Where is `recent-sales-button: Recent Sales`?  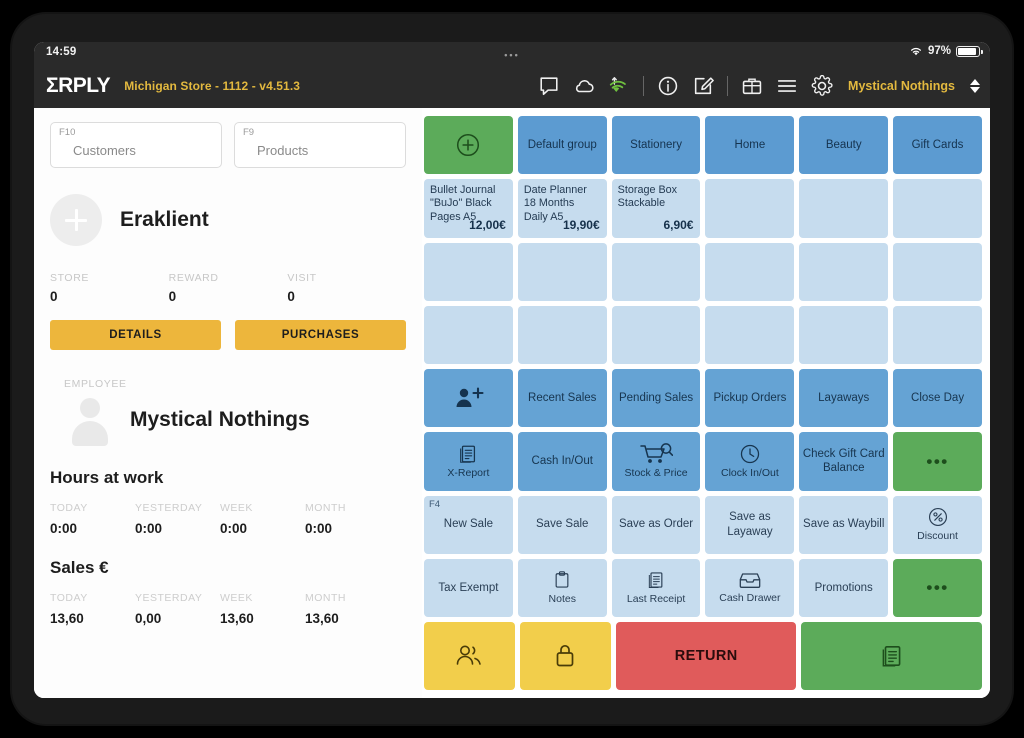 recent-sales-button: Recent Sales is located at coordinates (562, 398).